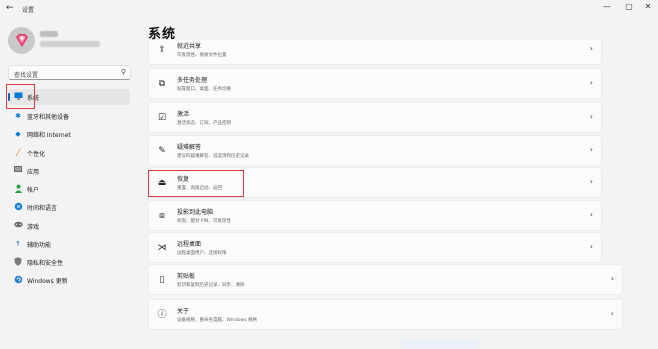  What do you see at coordinates (20, 96) in the screenshot?
I see `highlight-box-system` at bounding box center [20, 96].